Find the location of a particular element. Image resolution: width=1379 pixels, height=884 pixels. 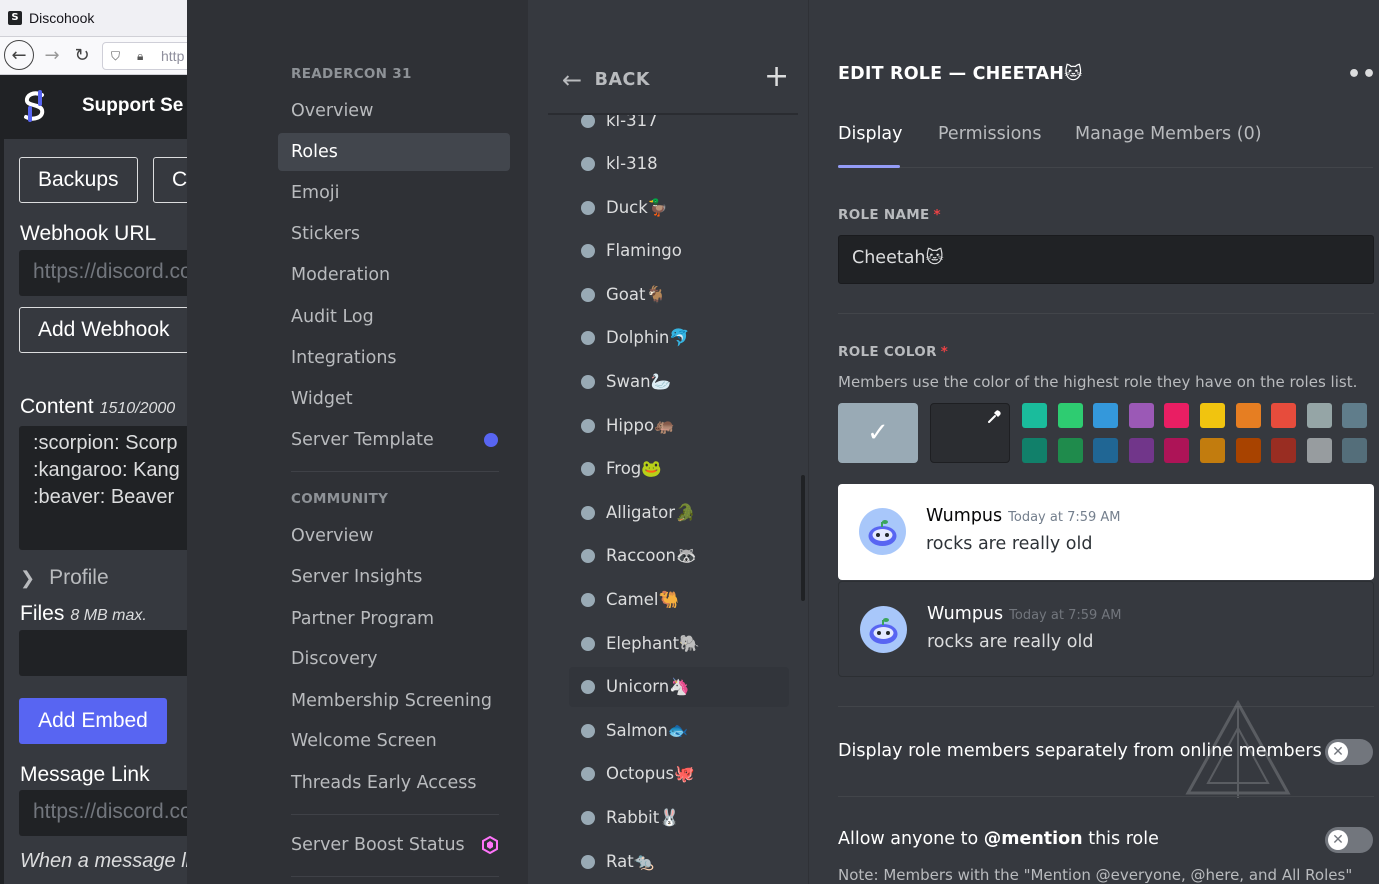

role-item: Swan🦢 is located at coordinates (679, 382).